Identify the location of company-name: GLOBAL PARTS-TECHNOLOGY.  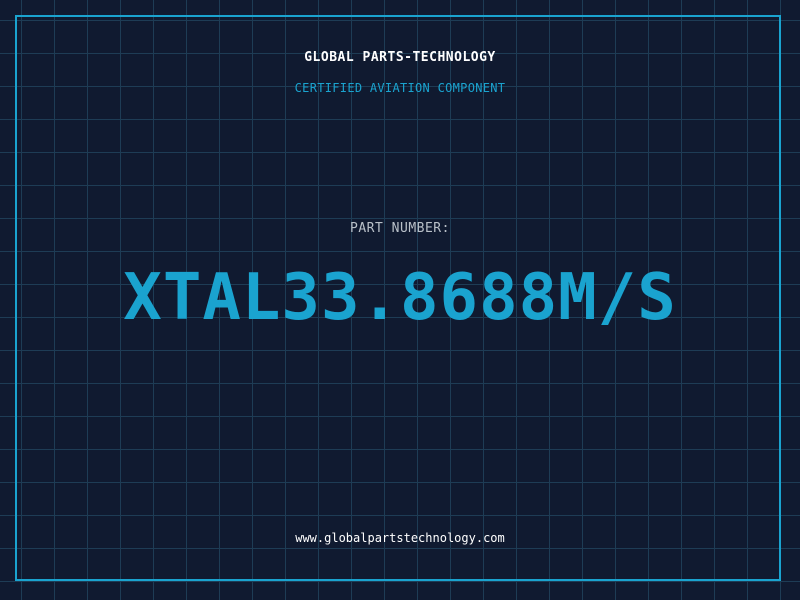
(400, 57).